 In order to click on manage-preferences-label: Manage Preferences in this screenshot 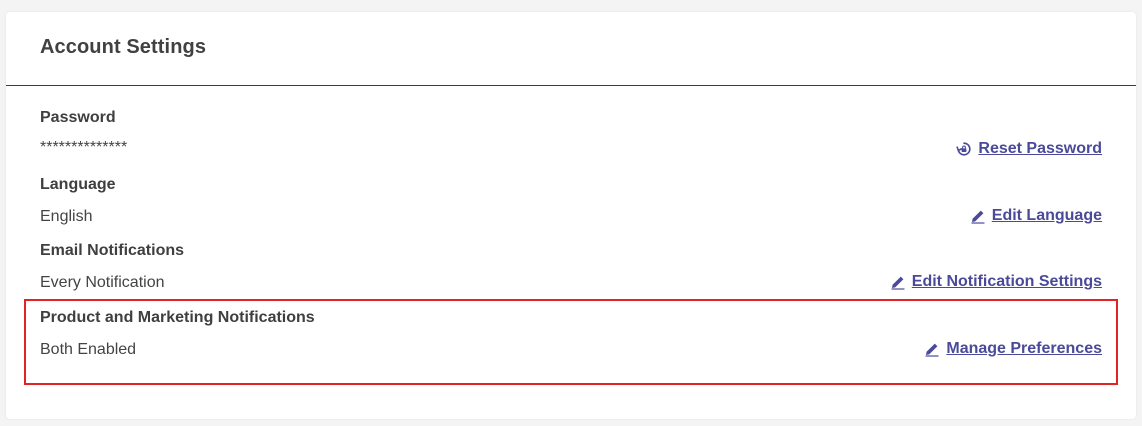, I will do `click(1024, 348)`.